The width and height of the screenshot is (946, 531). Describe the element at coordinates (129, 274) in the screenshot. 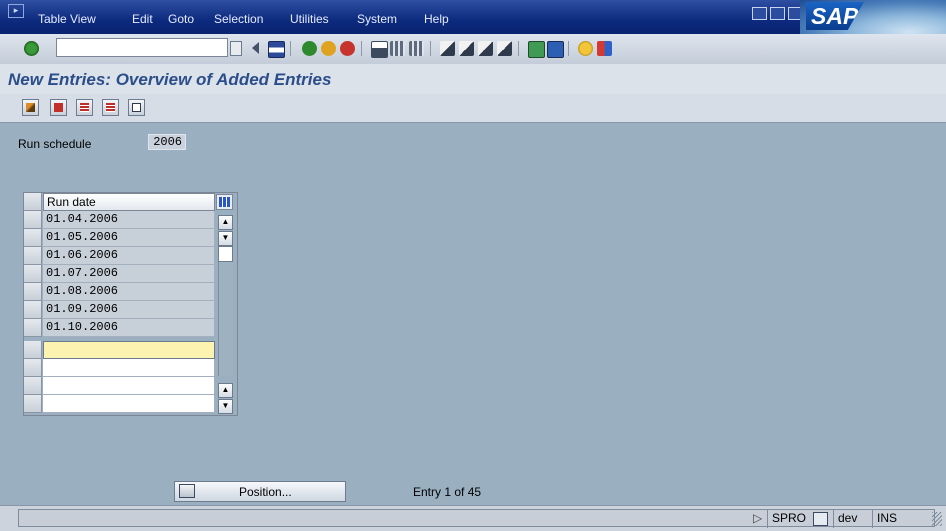

I see `table-row: 01.07.2006` at that location.